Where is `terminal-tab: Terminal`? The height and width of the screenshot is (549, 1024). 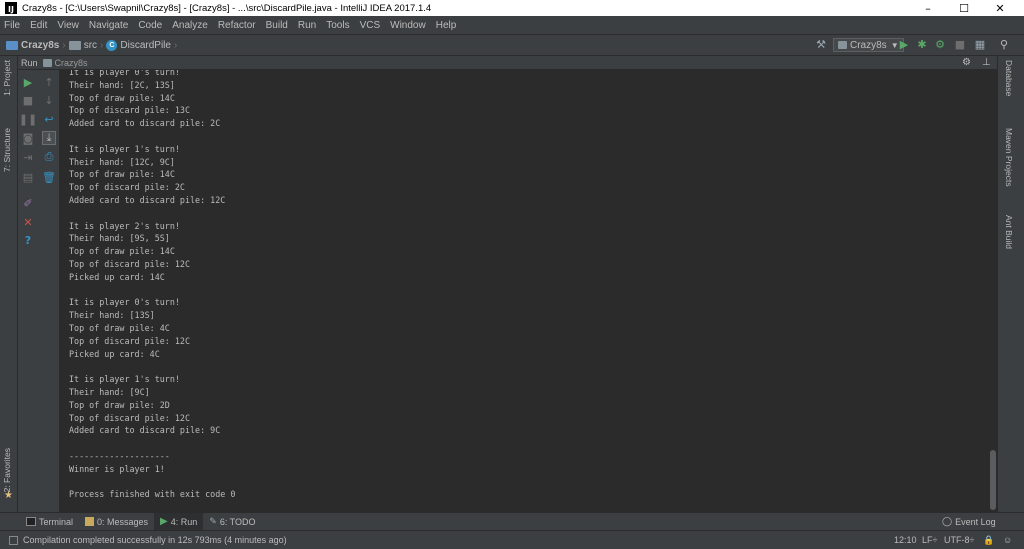 terminal-tab: Terminal is located at coordinates (49, 522).